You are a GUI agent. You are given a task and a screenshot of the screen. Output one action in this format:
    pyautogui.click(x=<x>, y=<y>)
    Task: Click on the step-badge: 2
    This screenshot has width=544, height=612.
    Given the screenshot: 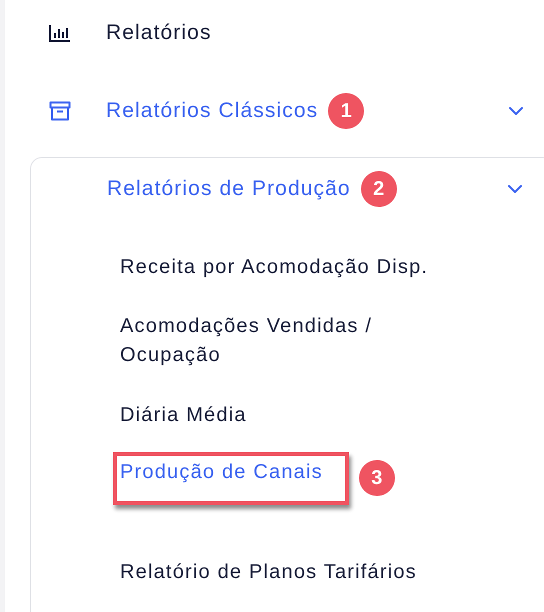 What is the action you would take?
    pyautogui.click(x=378, y=189)
    